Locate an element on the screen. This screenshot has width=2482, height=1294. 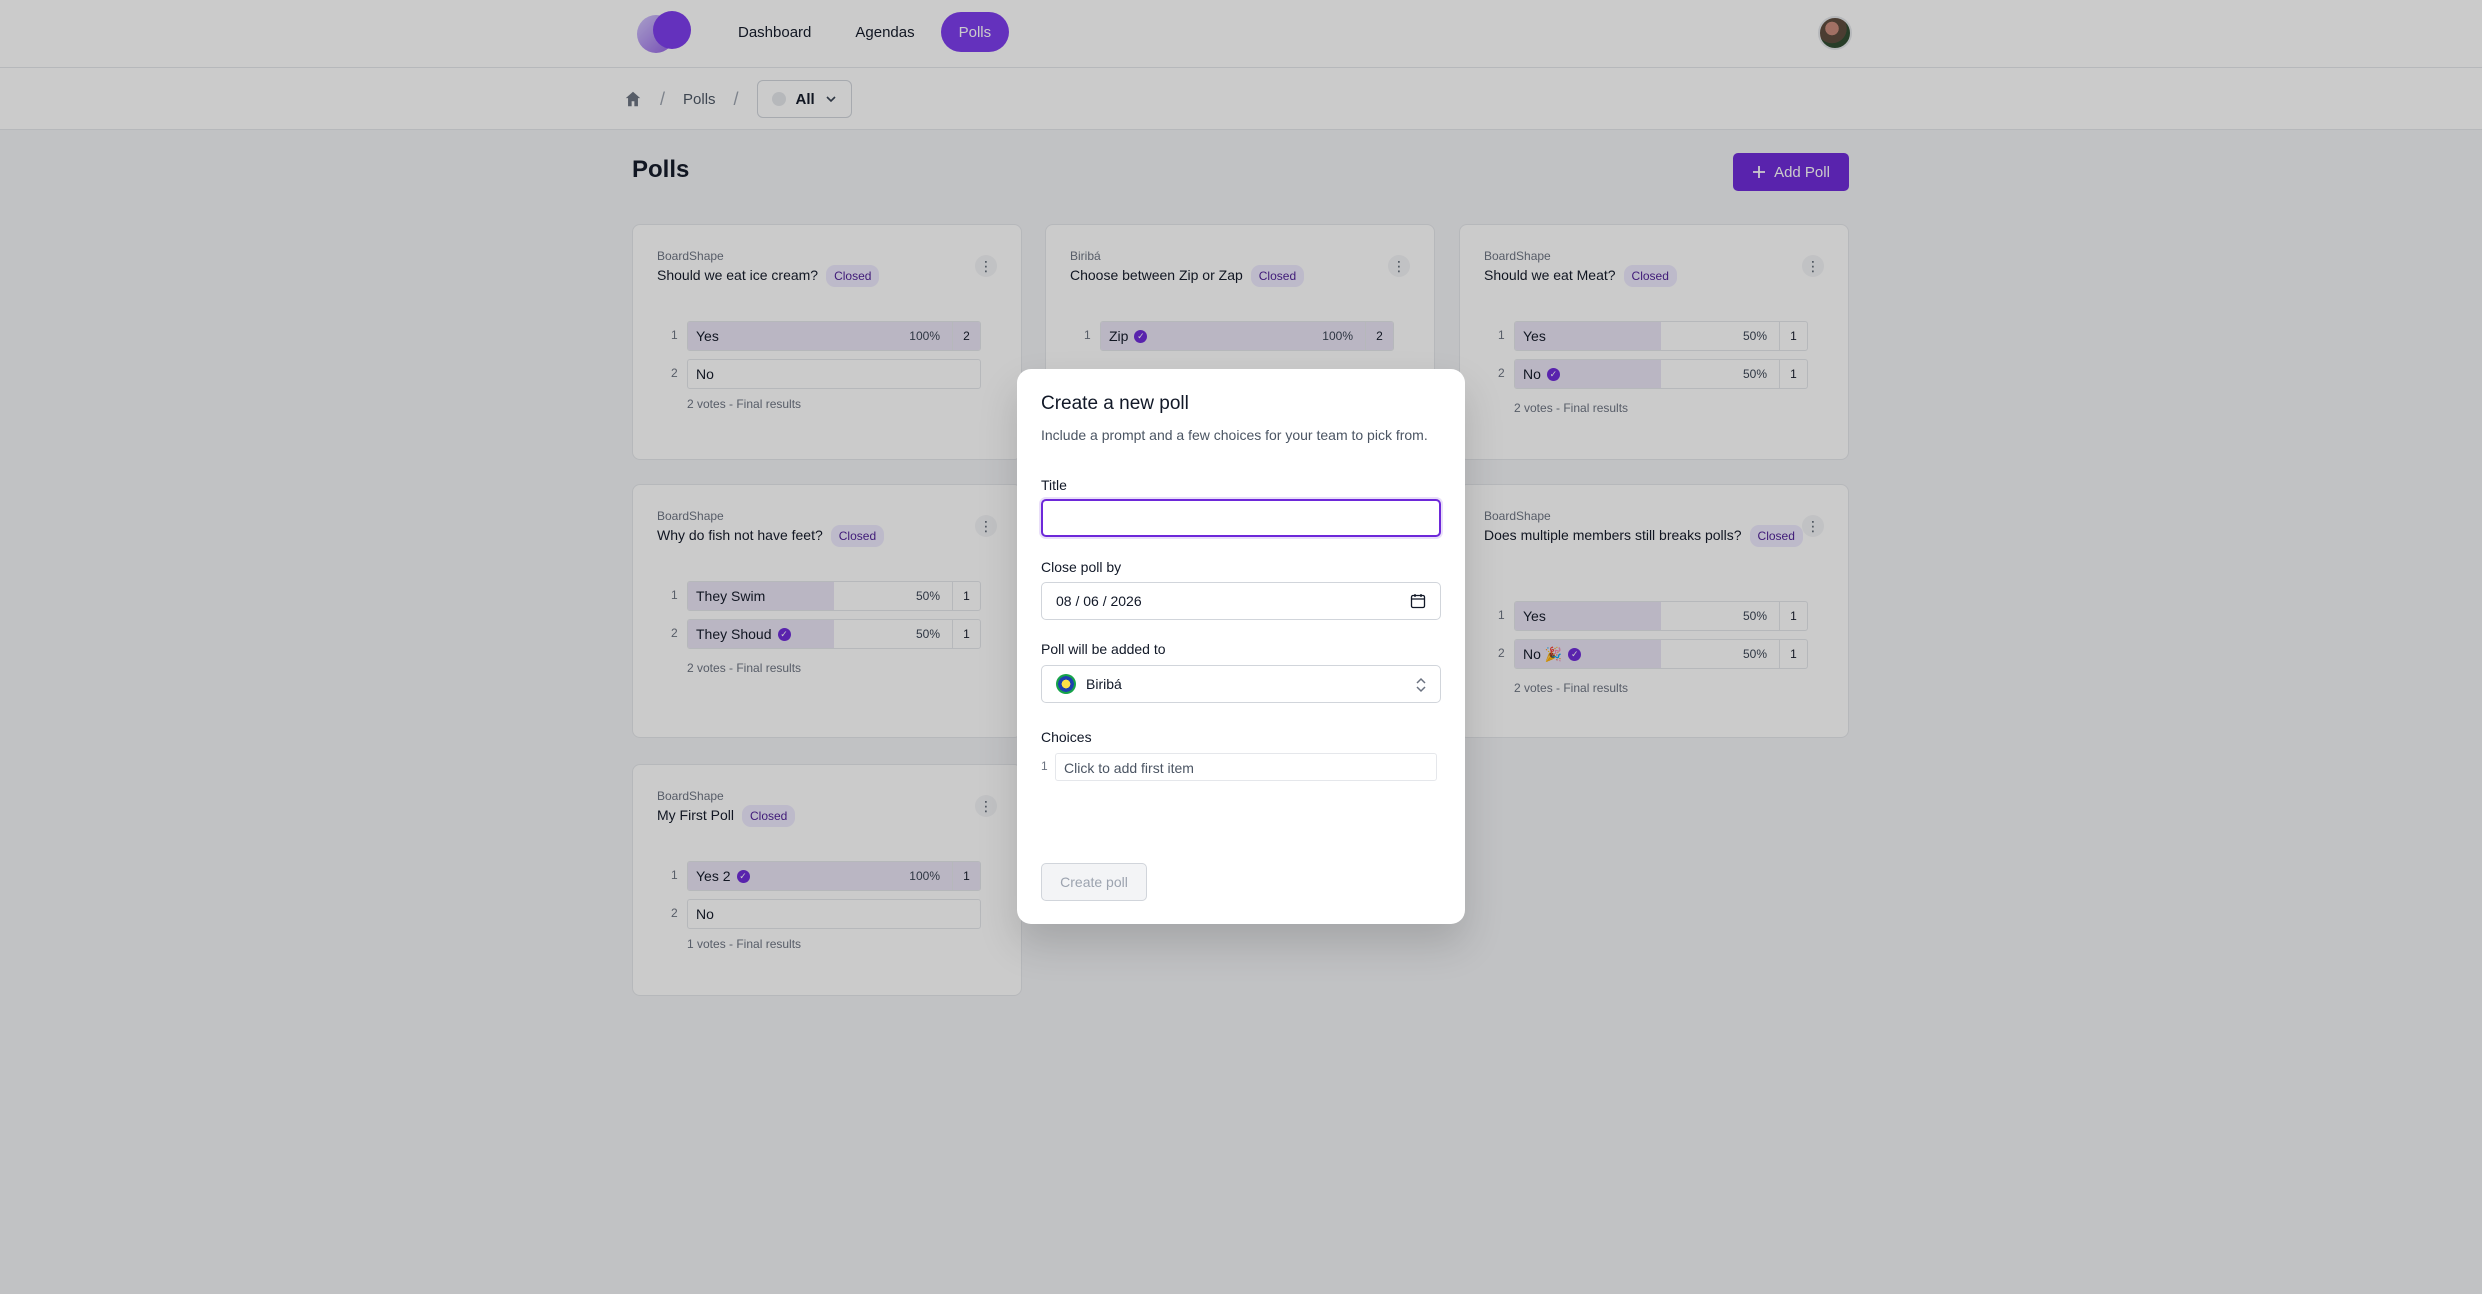
choices-label: Choices is located at coordinates (1066, 737).